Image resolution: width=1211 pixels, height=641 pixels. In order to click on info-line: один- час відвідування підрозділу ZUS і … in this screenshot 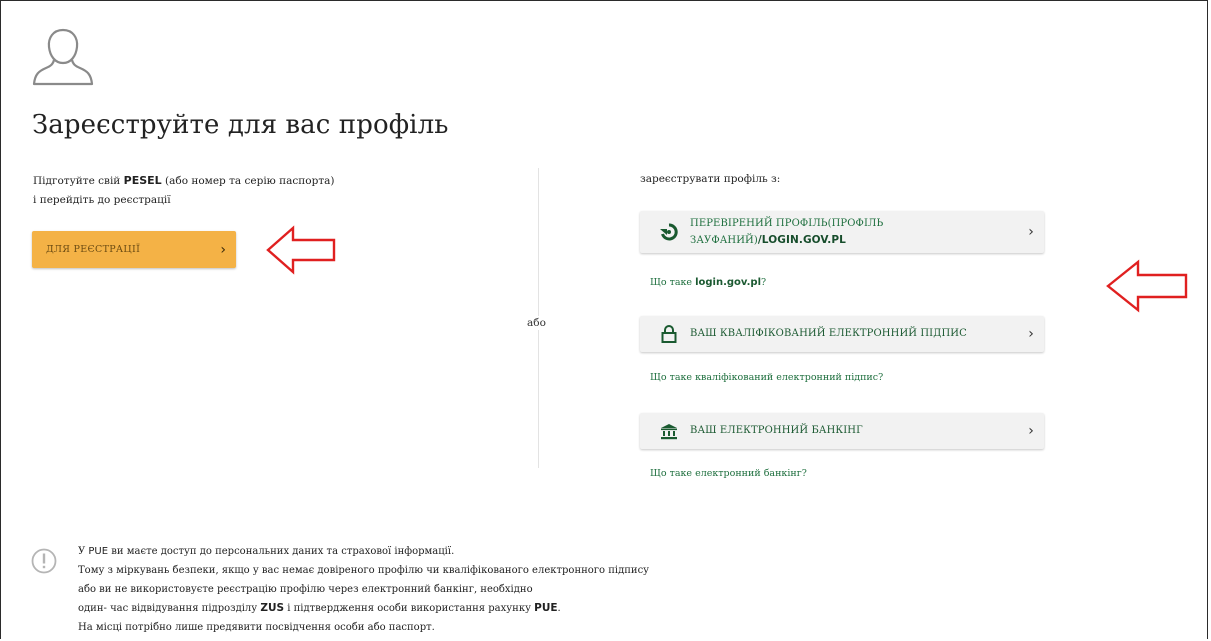, I will do `click(363, 608)`.